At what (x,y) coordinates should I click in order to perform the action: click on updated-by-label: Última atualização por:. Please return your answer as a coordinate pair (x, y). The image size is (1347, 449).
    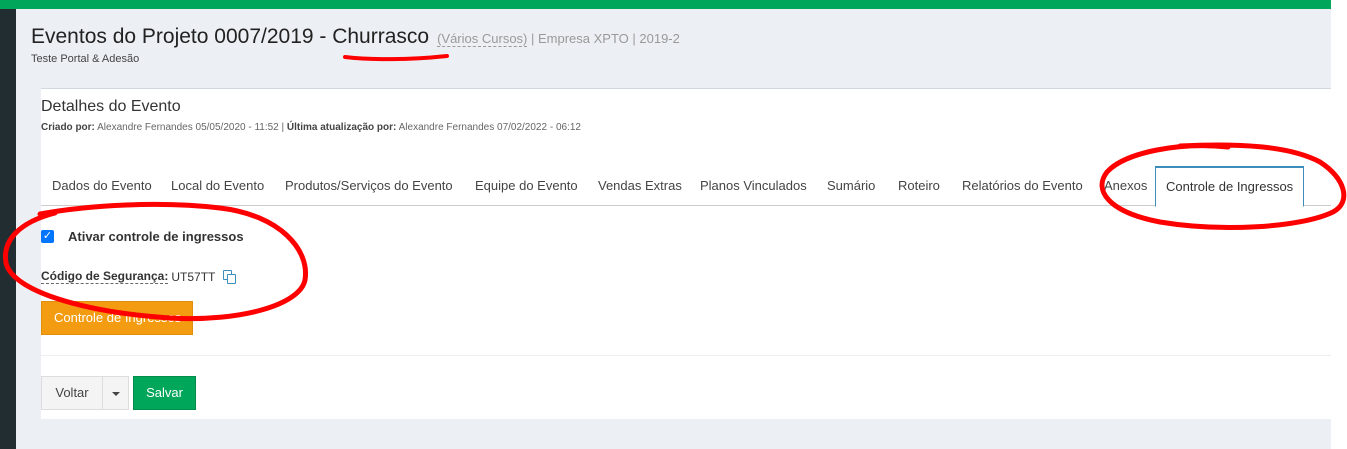
    Looking at the image, I should click on (341, 127).